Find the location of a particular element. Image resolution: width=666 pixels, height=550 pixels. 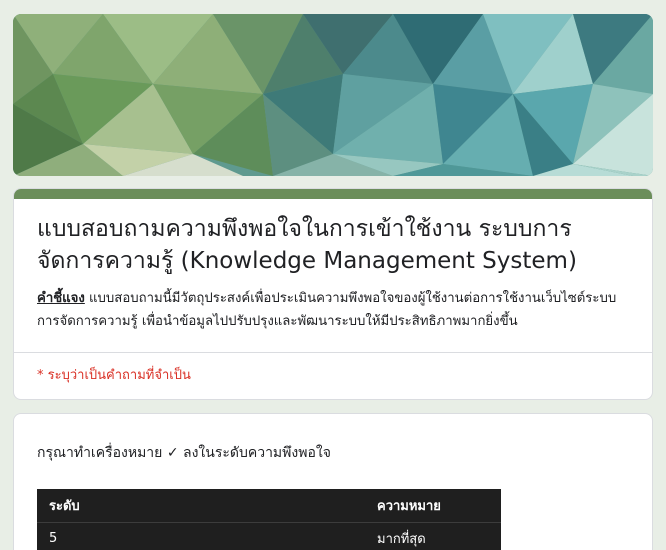

table-cell-level: 5 is located at coordinates (53, 539).